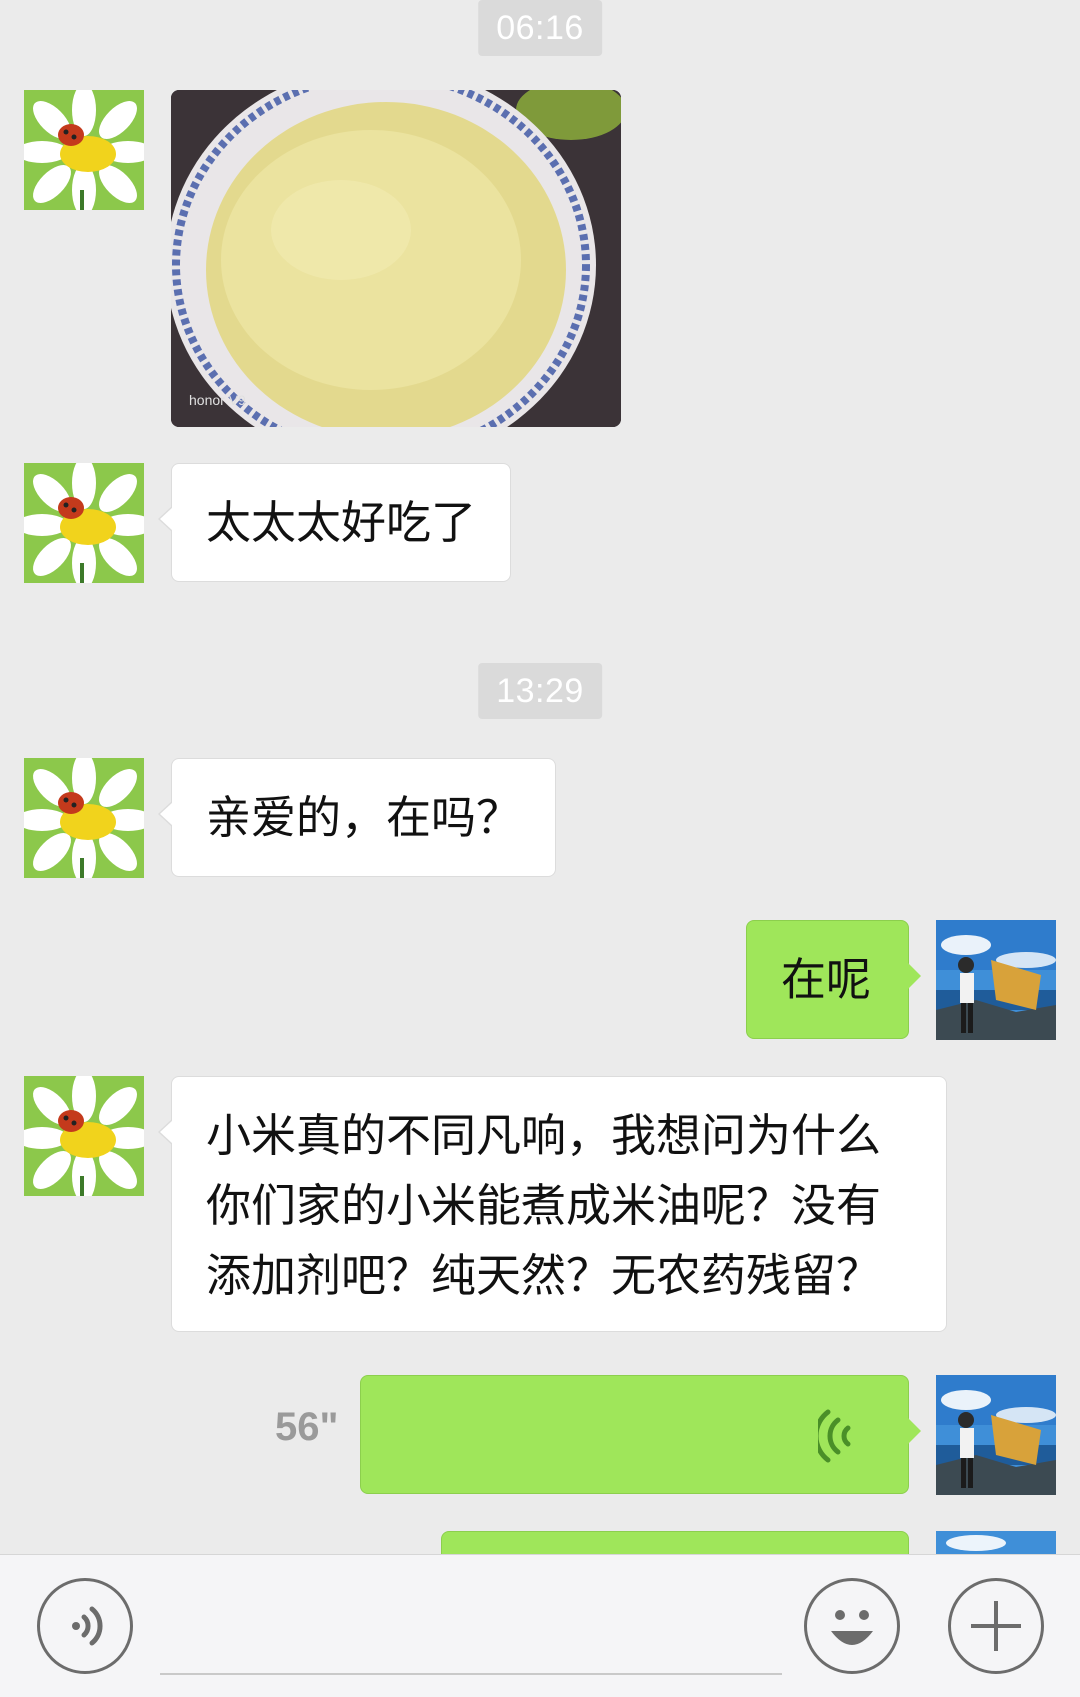 The width and height of the screenshot is (1080, 1697). What do you see at coordinates (540, 28) in the screenshot?
I see `timestamp: 06:16` at bounding box center [540, 28].